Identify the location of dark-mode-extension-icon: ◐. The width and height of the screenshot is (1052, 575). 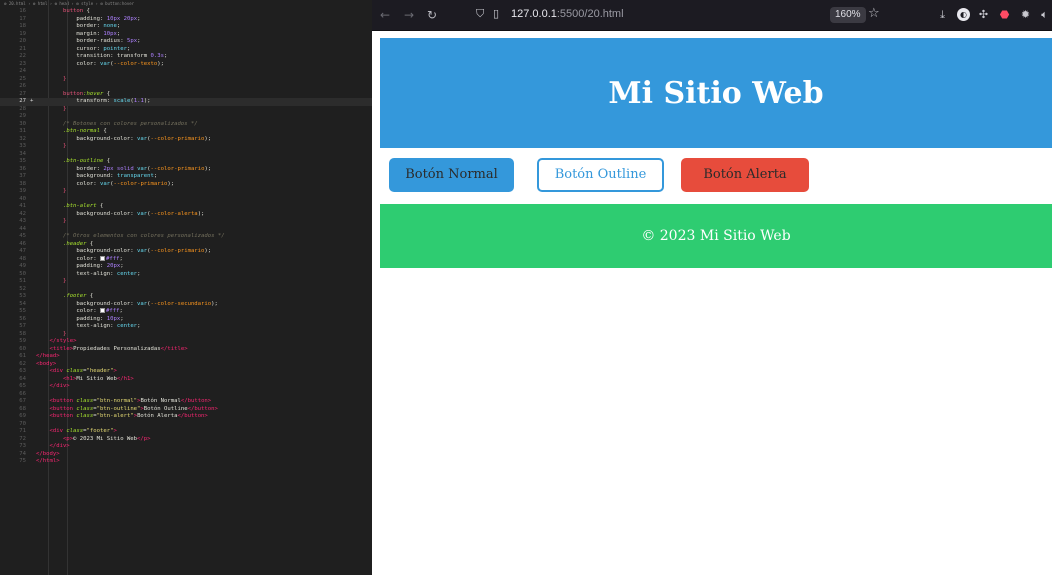
(963, 14).